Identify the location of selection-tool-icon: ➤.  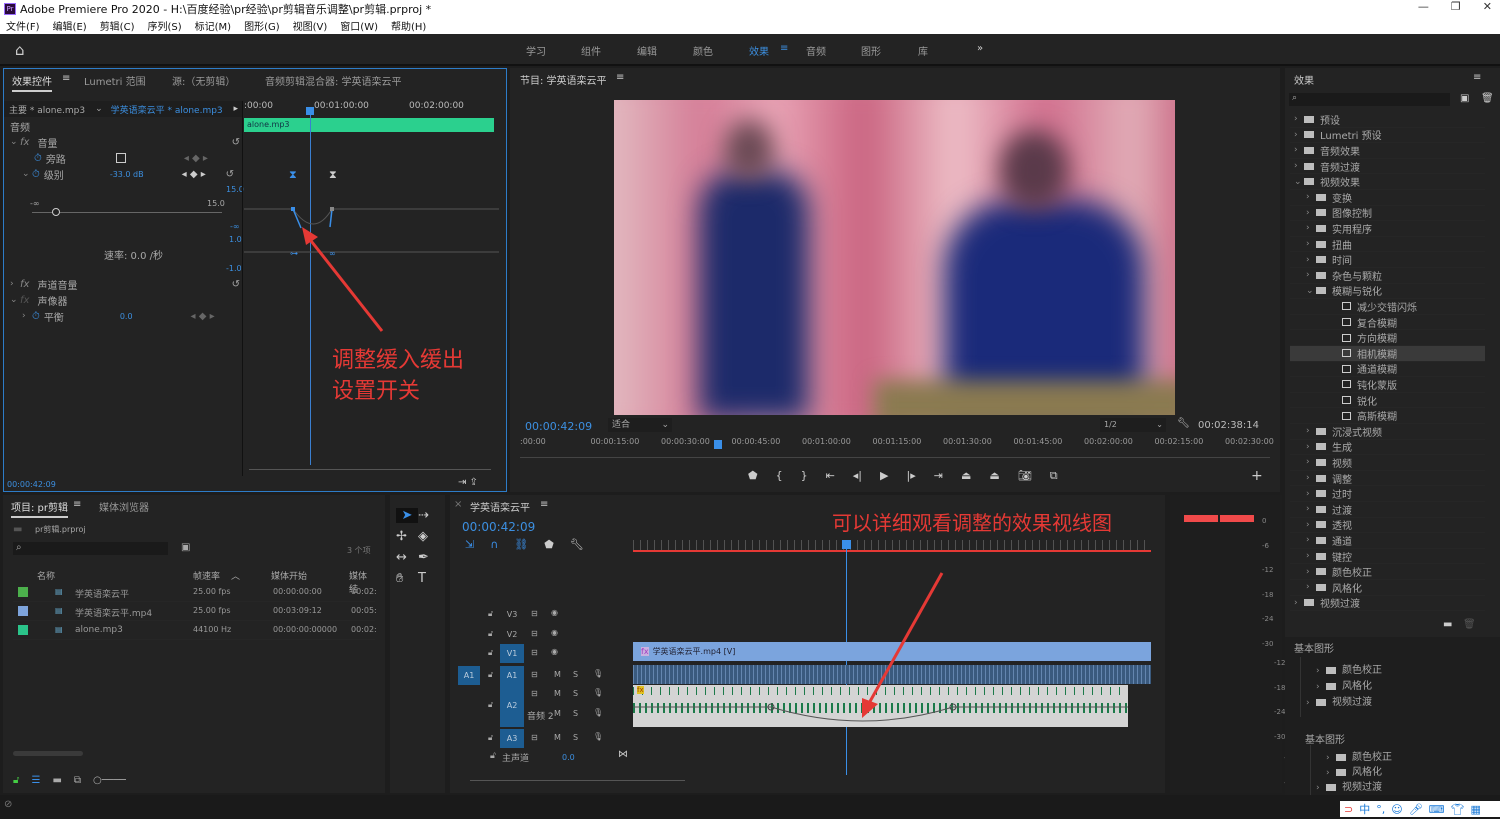
(407, 515).